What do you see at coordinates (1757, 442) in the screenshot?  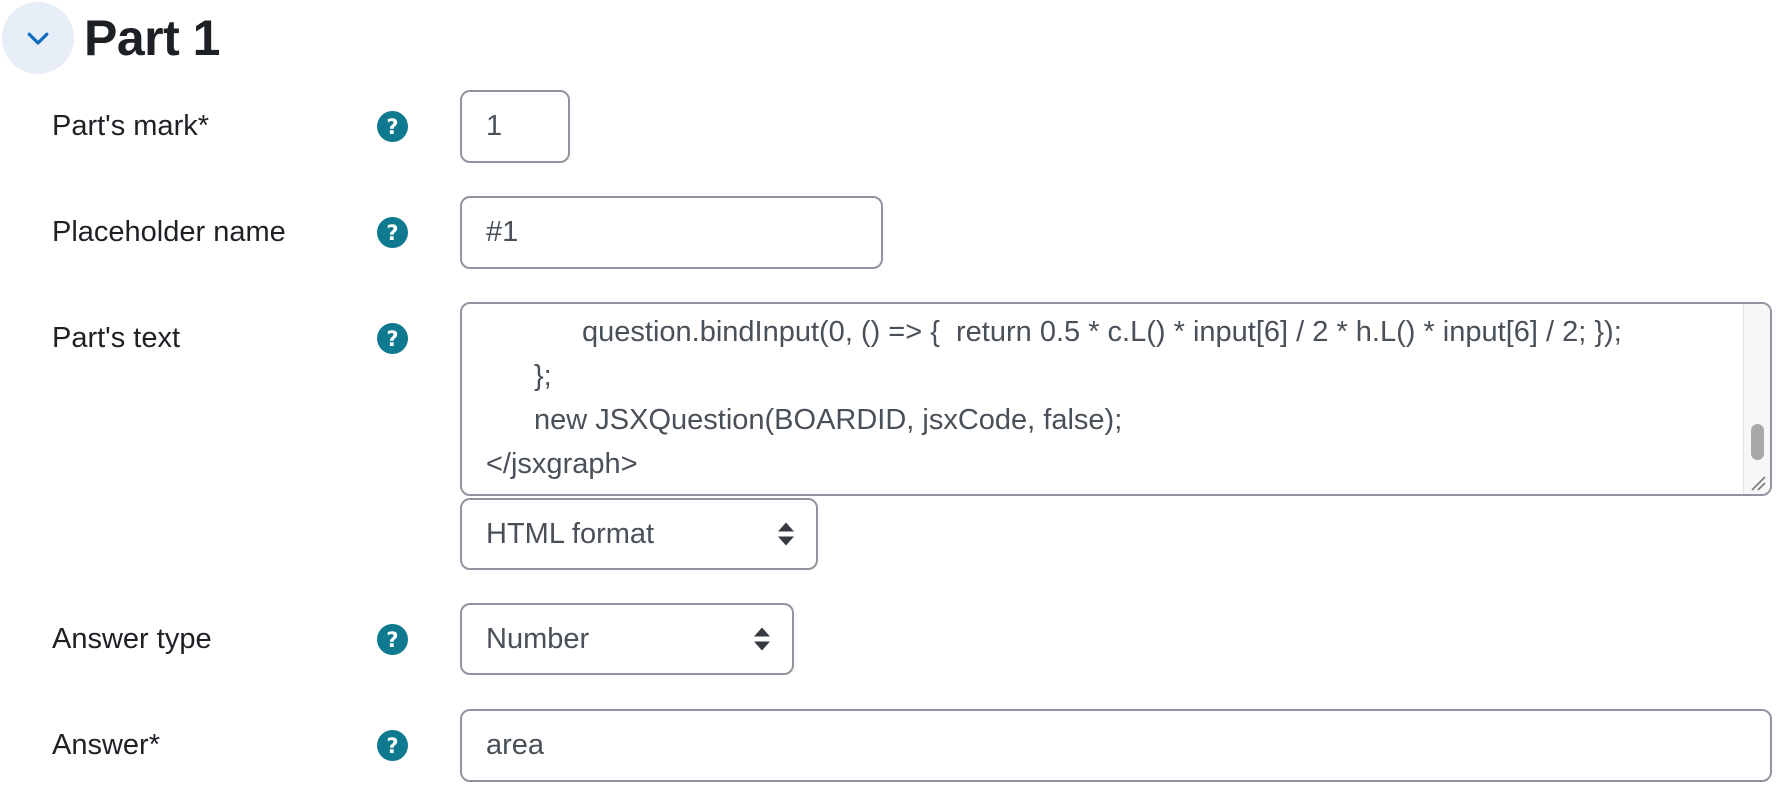 I see `scrollbar-thumb` at bounding box center [1757, 442].